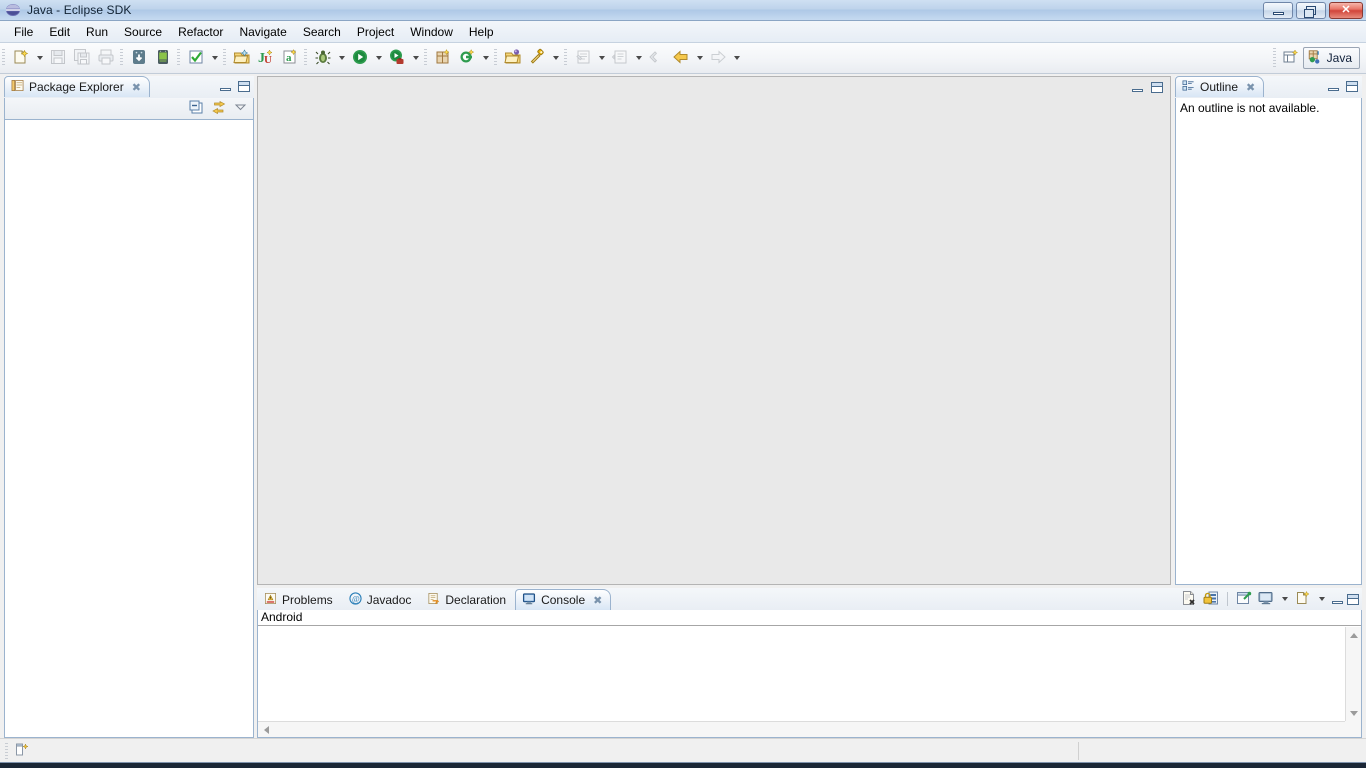  I want to click on scroll-left-arrow-icon, so click(266, 730).